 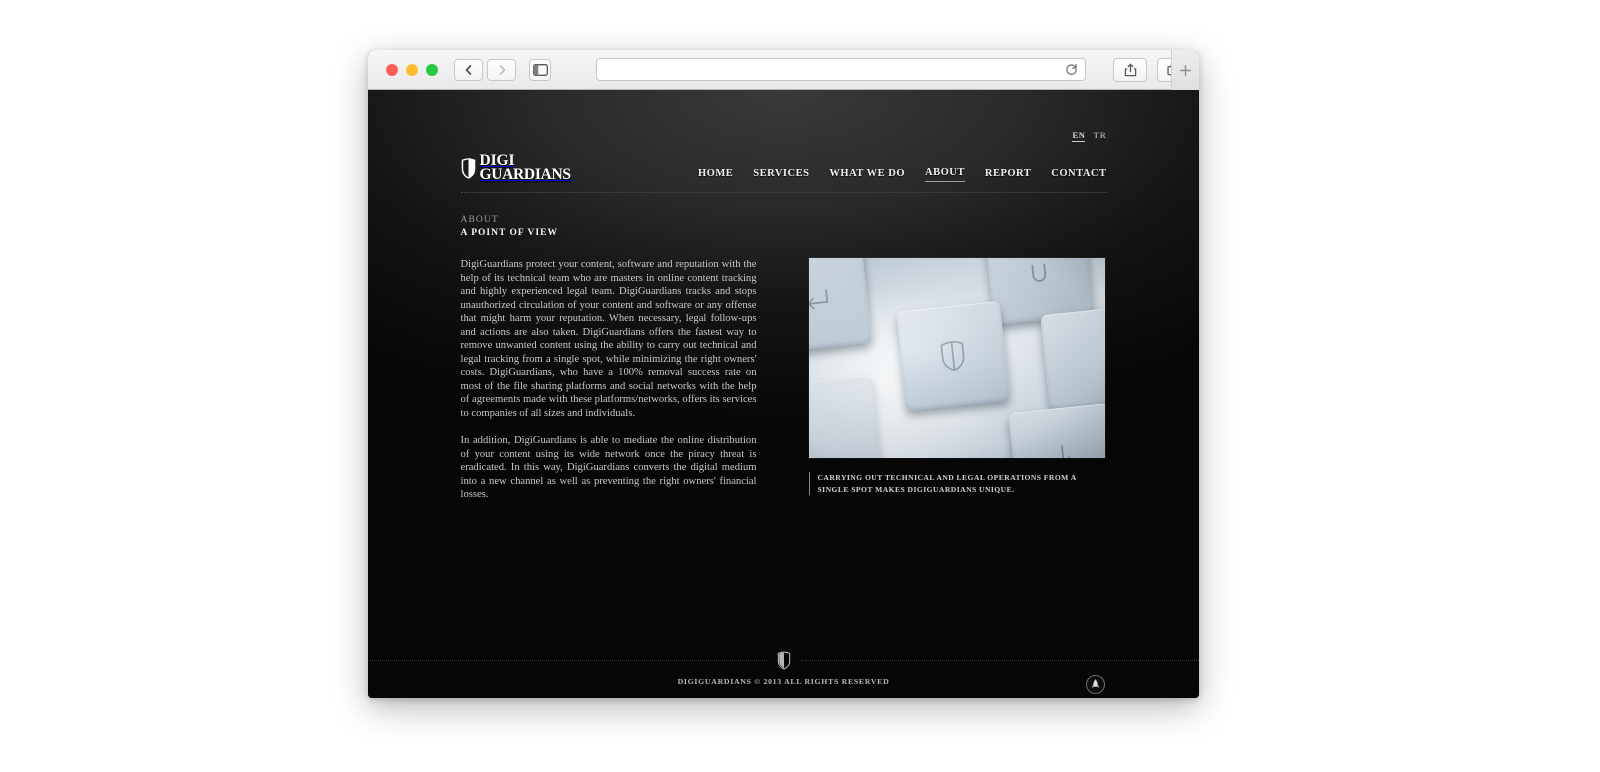 I want to click on page-title: A POINT OF VIEW, so click(x=509, y=232).